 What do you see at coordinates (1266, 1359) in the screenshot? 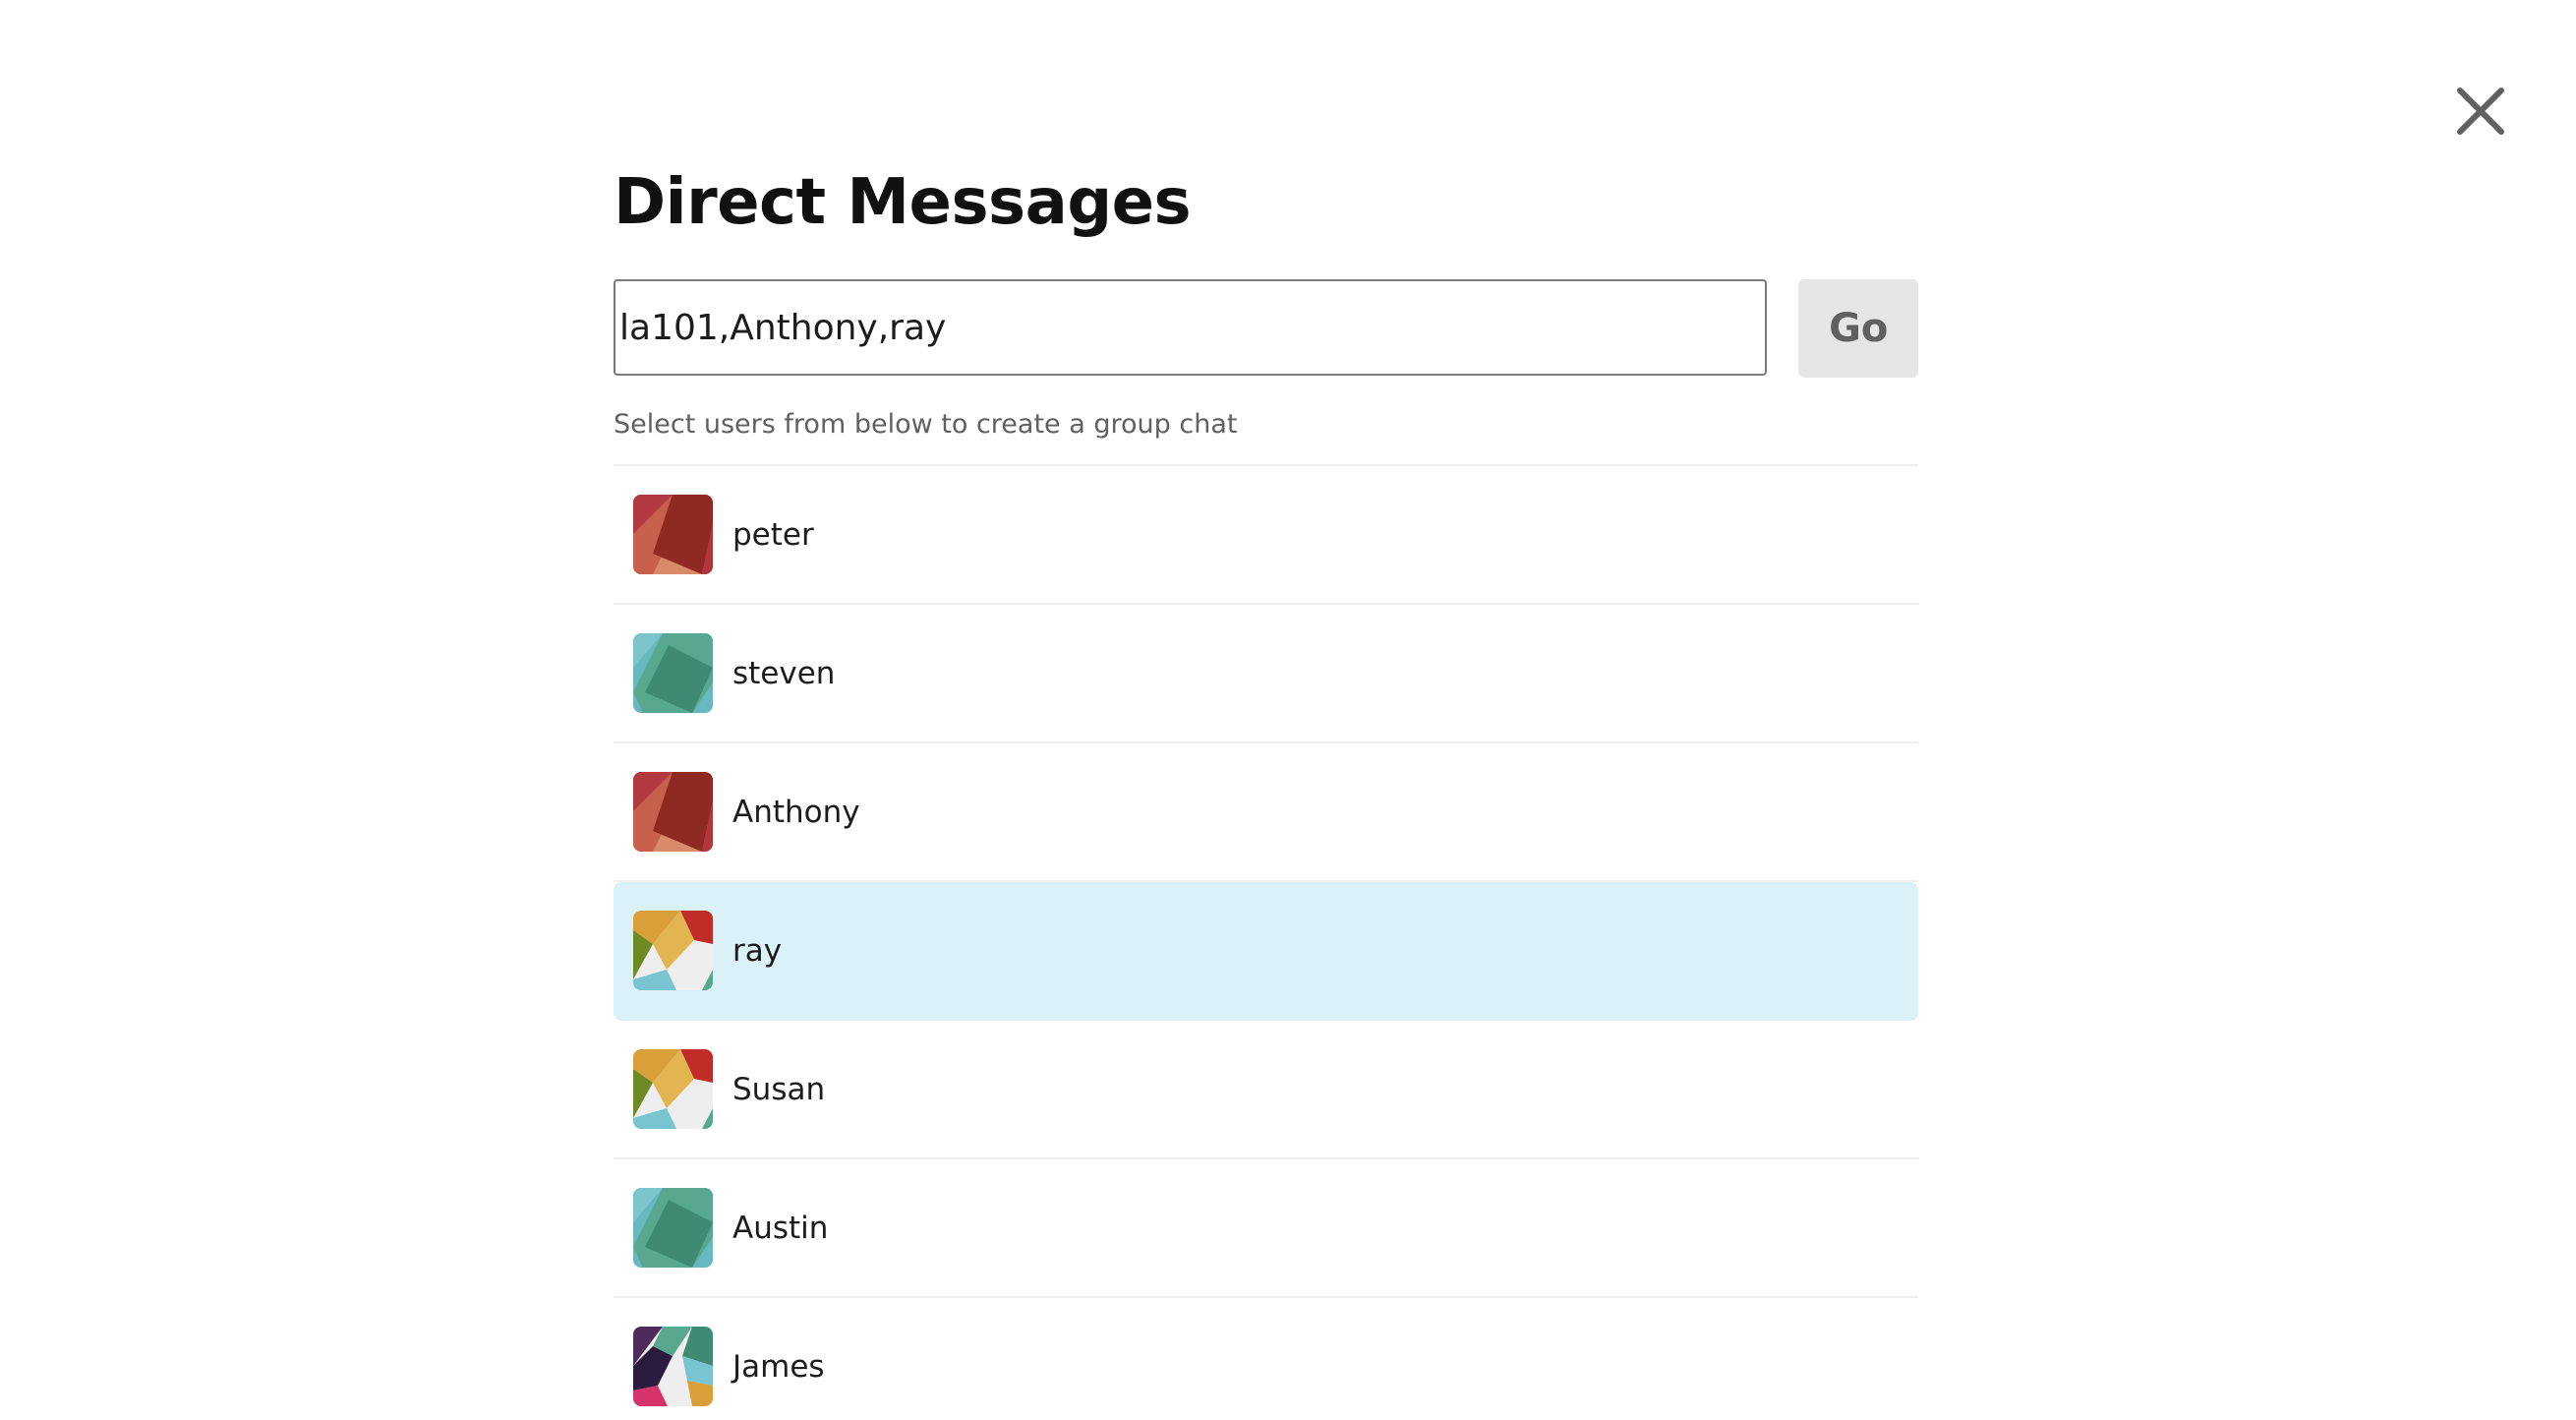
I see `user-row-james: James` at bounding box center [1266, 1359].